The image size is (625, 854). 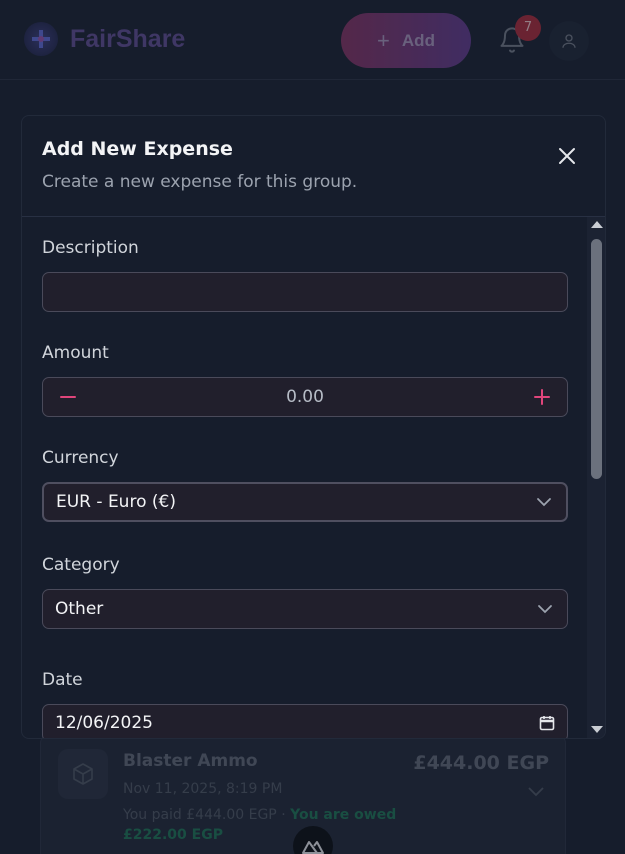 I want to click on category-label: Category, so click(x=81, y=565).